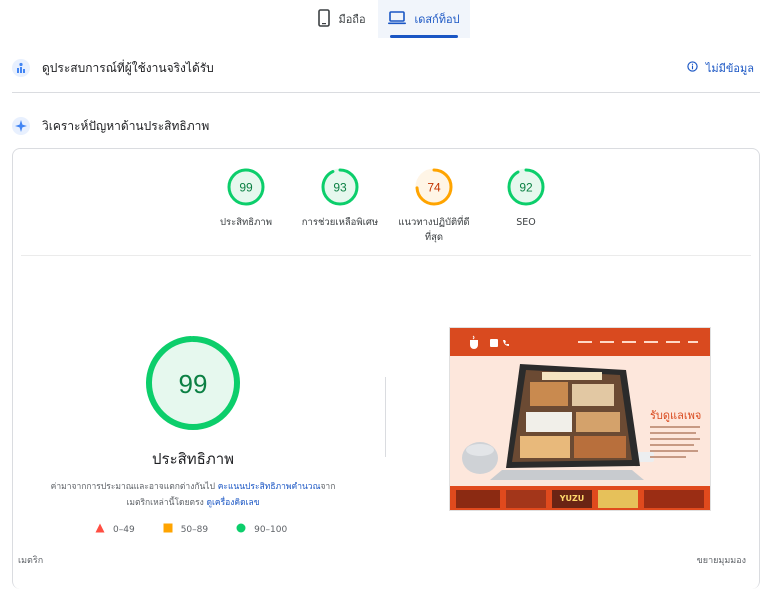 The image size is (768, 589). What do you see at coordinates (397, 19) in the screenshot?
I see `laptop-icon` at bounding box center [397, 19].